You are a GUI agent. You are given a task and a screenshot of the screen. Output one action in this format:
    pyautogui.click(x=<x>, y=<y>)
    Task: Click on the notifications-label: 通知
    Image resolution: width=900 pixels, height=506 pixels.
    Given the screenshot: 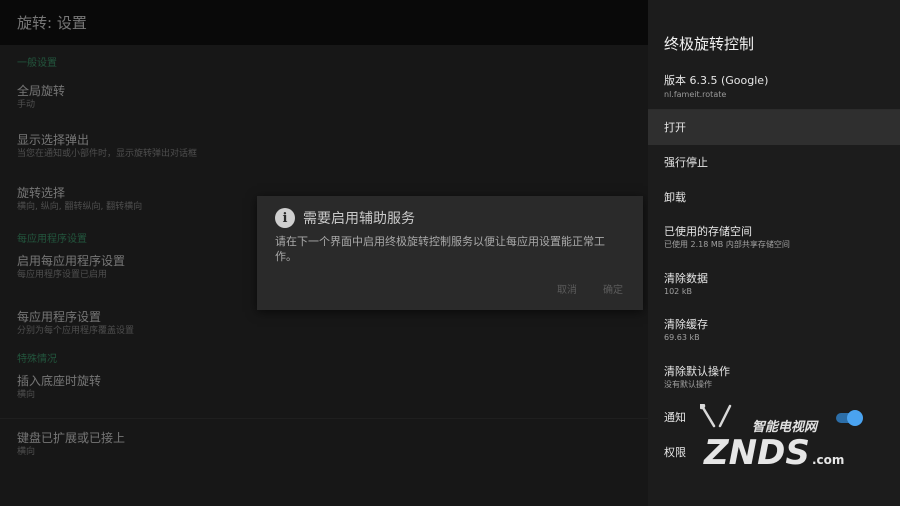 What is the action you would take?
    pyautogui.click(x=675, y=417)
    